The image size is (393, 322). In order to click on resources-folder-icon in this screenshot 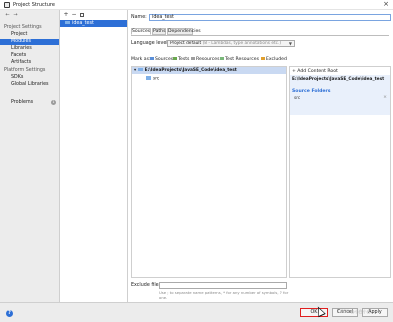, I will do `click(193, 58)`.